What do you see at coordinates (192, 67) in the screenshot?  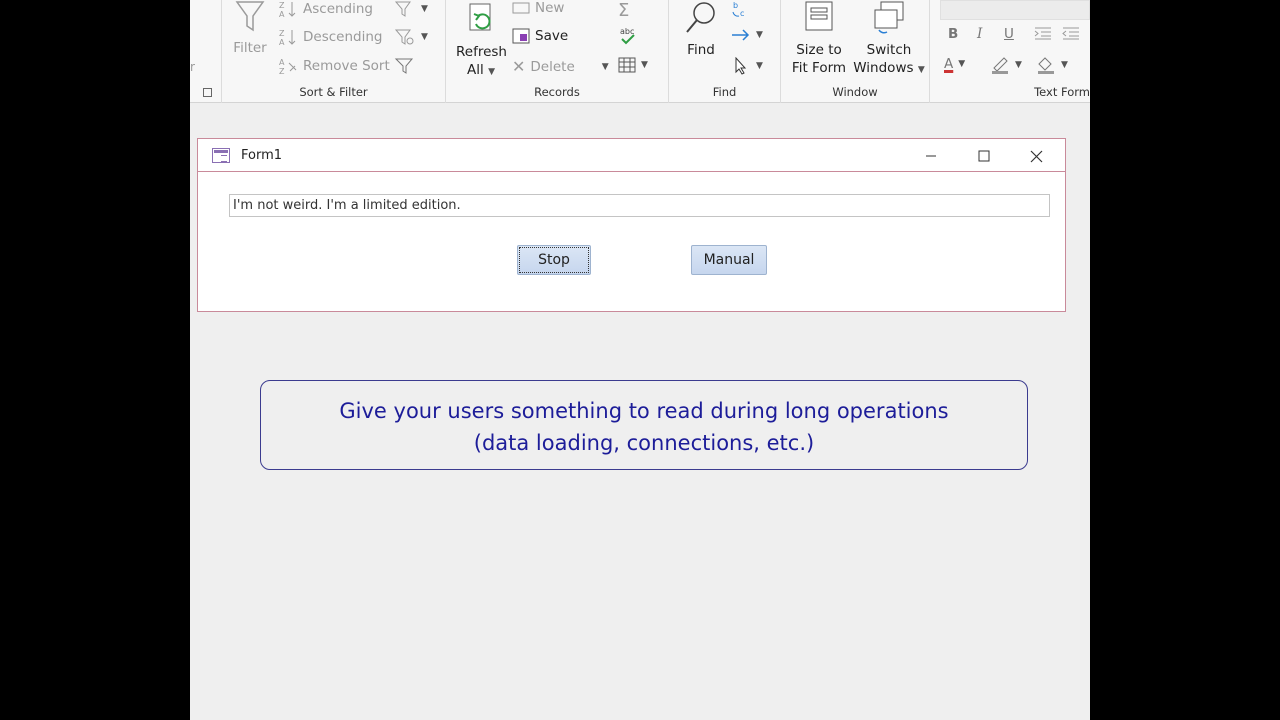 I see `partial-label: r` at bounding box center [192, 67].